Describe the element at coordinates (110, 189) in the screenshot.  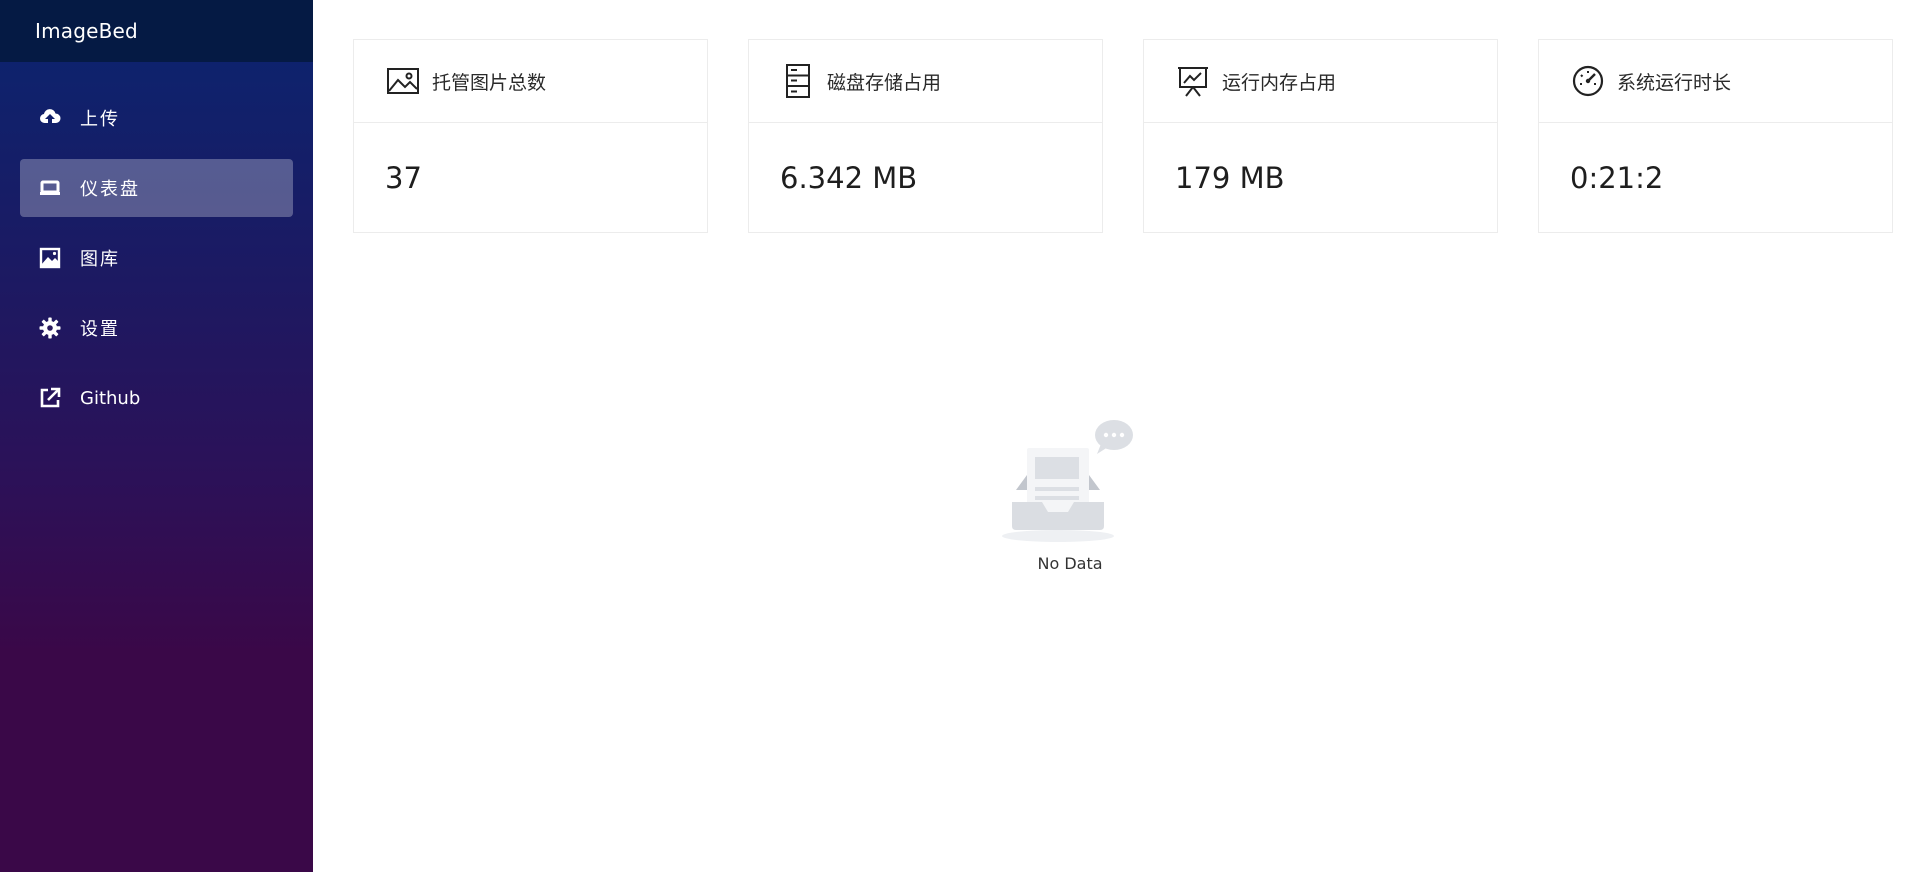
I see `sidebar-item-label: 仪表盘` at that location.